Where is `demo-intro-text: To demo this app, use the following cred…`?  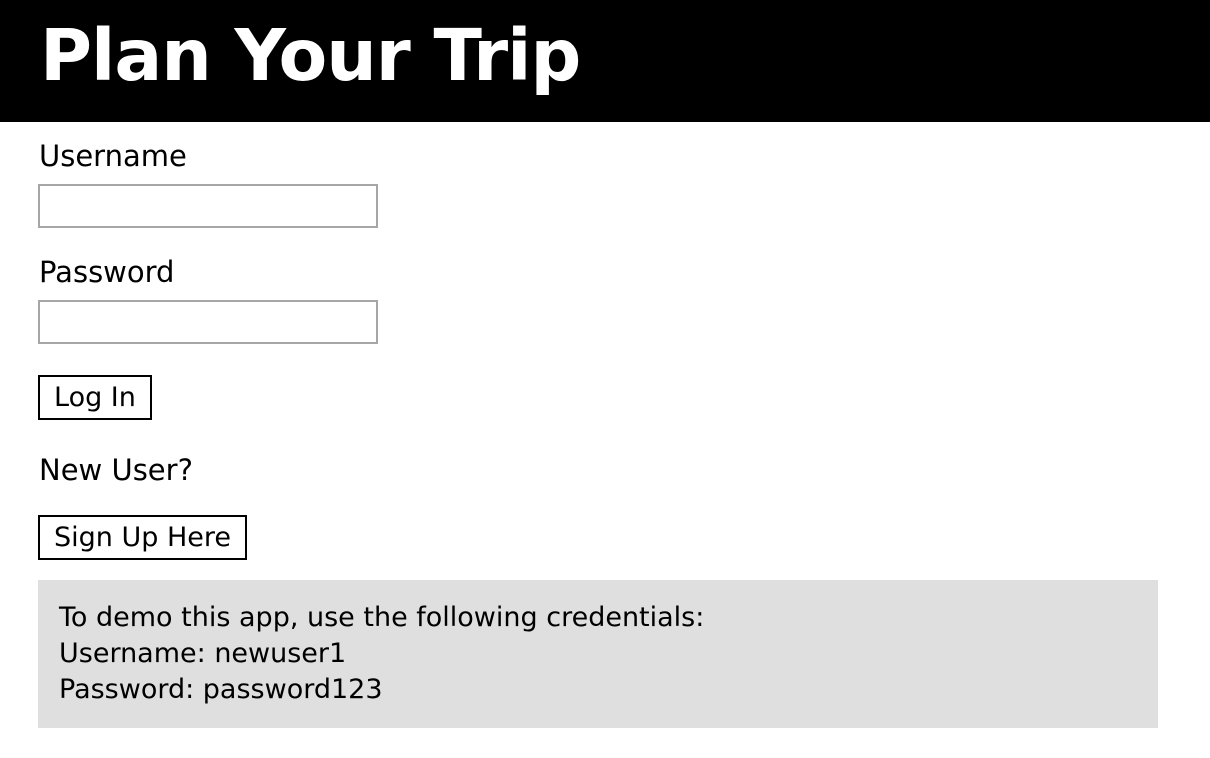
demo-intro-text: To demo this app, use the following cred… is located at coordinates (382, 617).